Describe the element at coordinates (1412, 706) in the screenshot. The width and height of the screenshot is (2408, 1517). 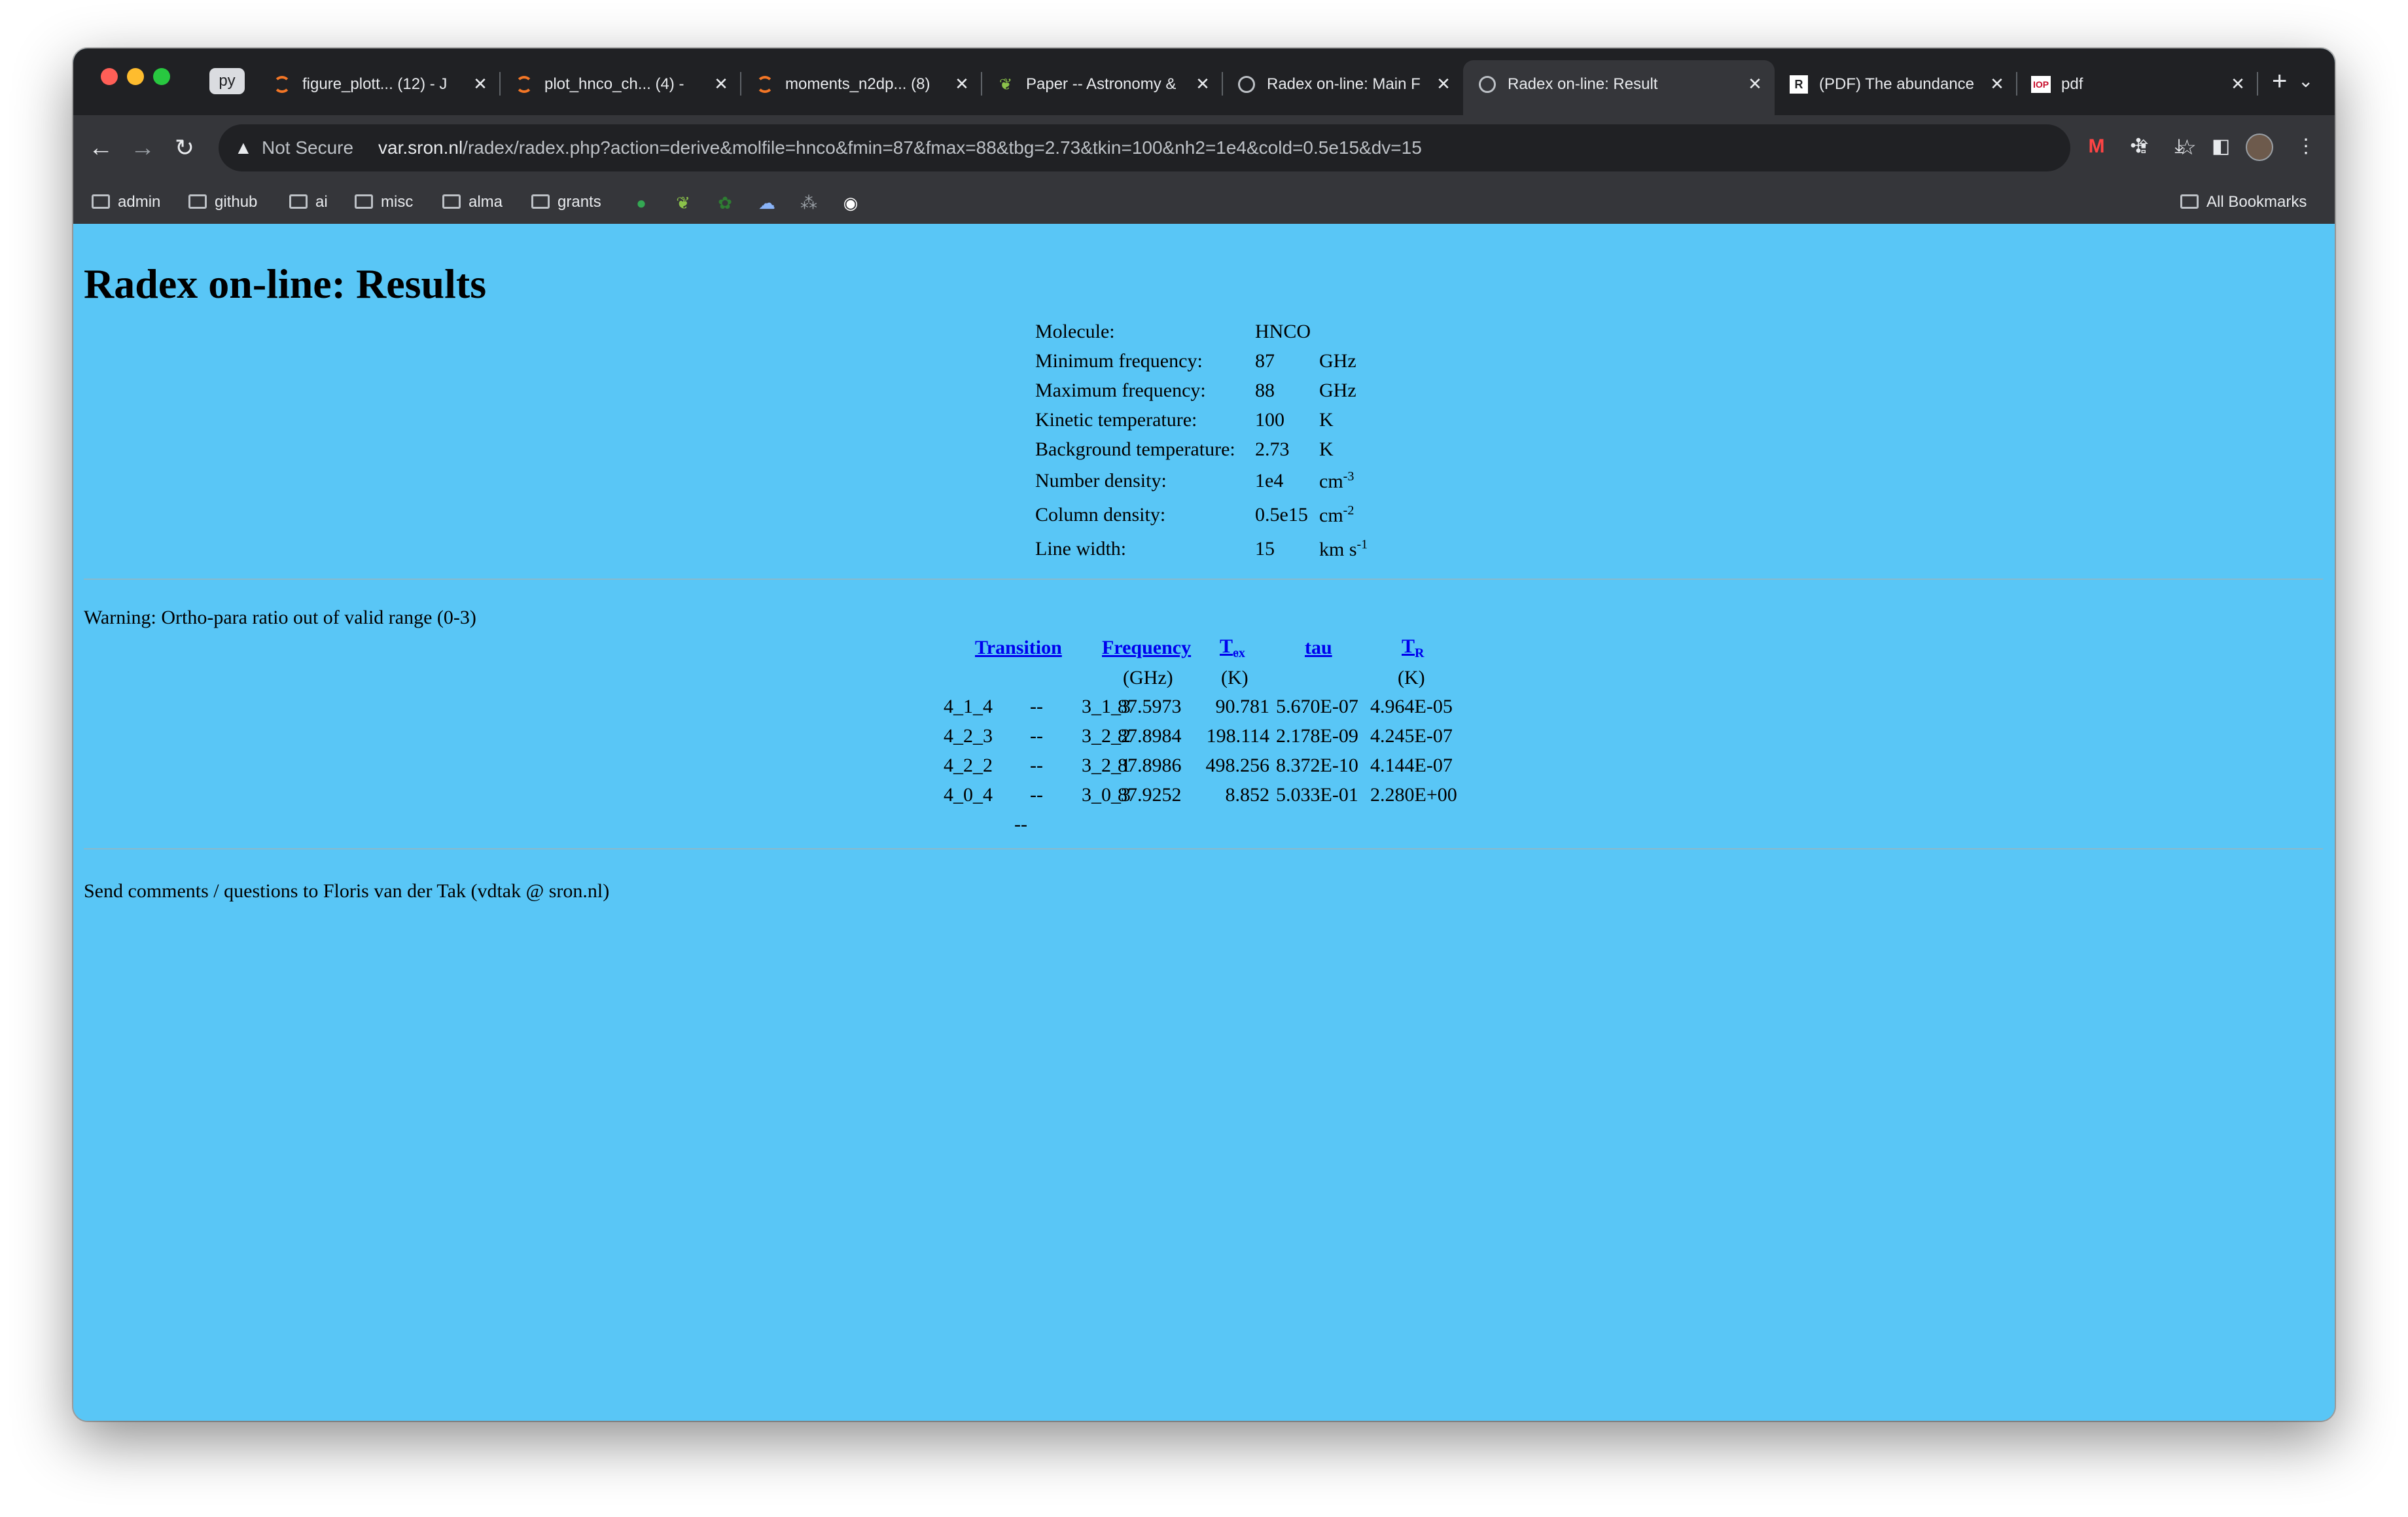
I see `cell-tr: 4.964E-05` at that location.